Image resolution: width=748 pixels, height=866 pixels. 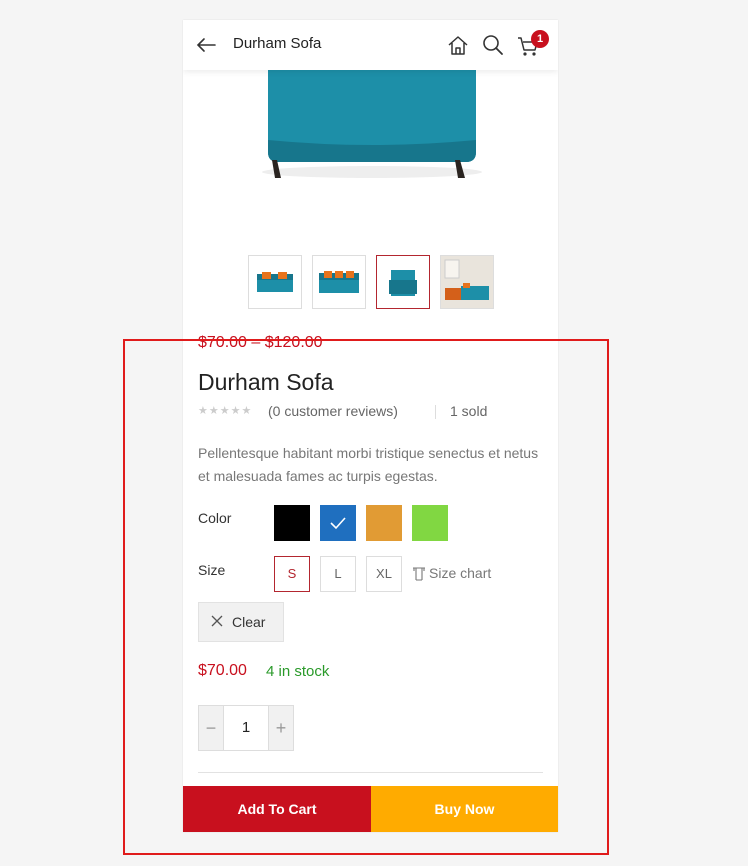 What do you see at coordinates (217, 621) in the screenshot?
I see `close-icon` at bounding box center [217, 621].